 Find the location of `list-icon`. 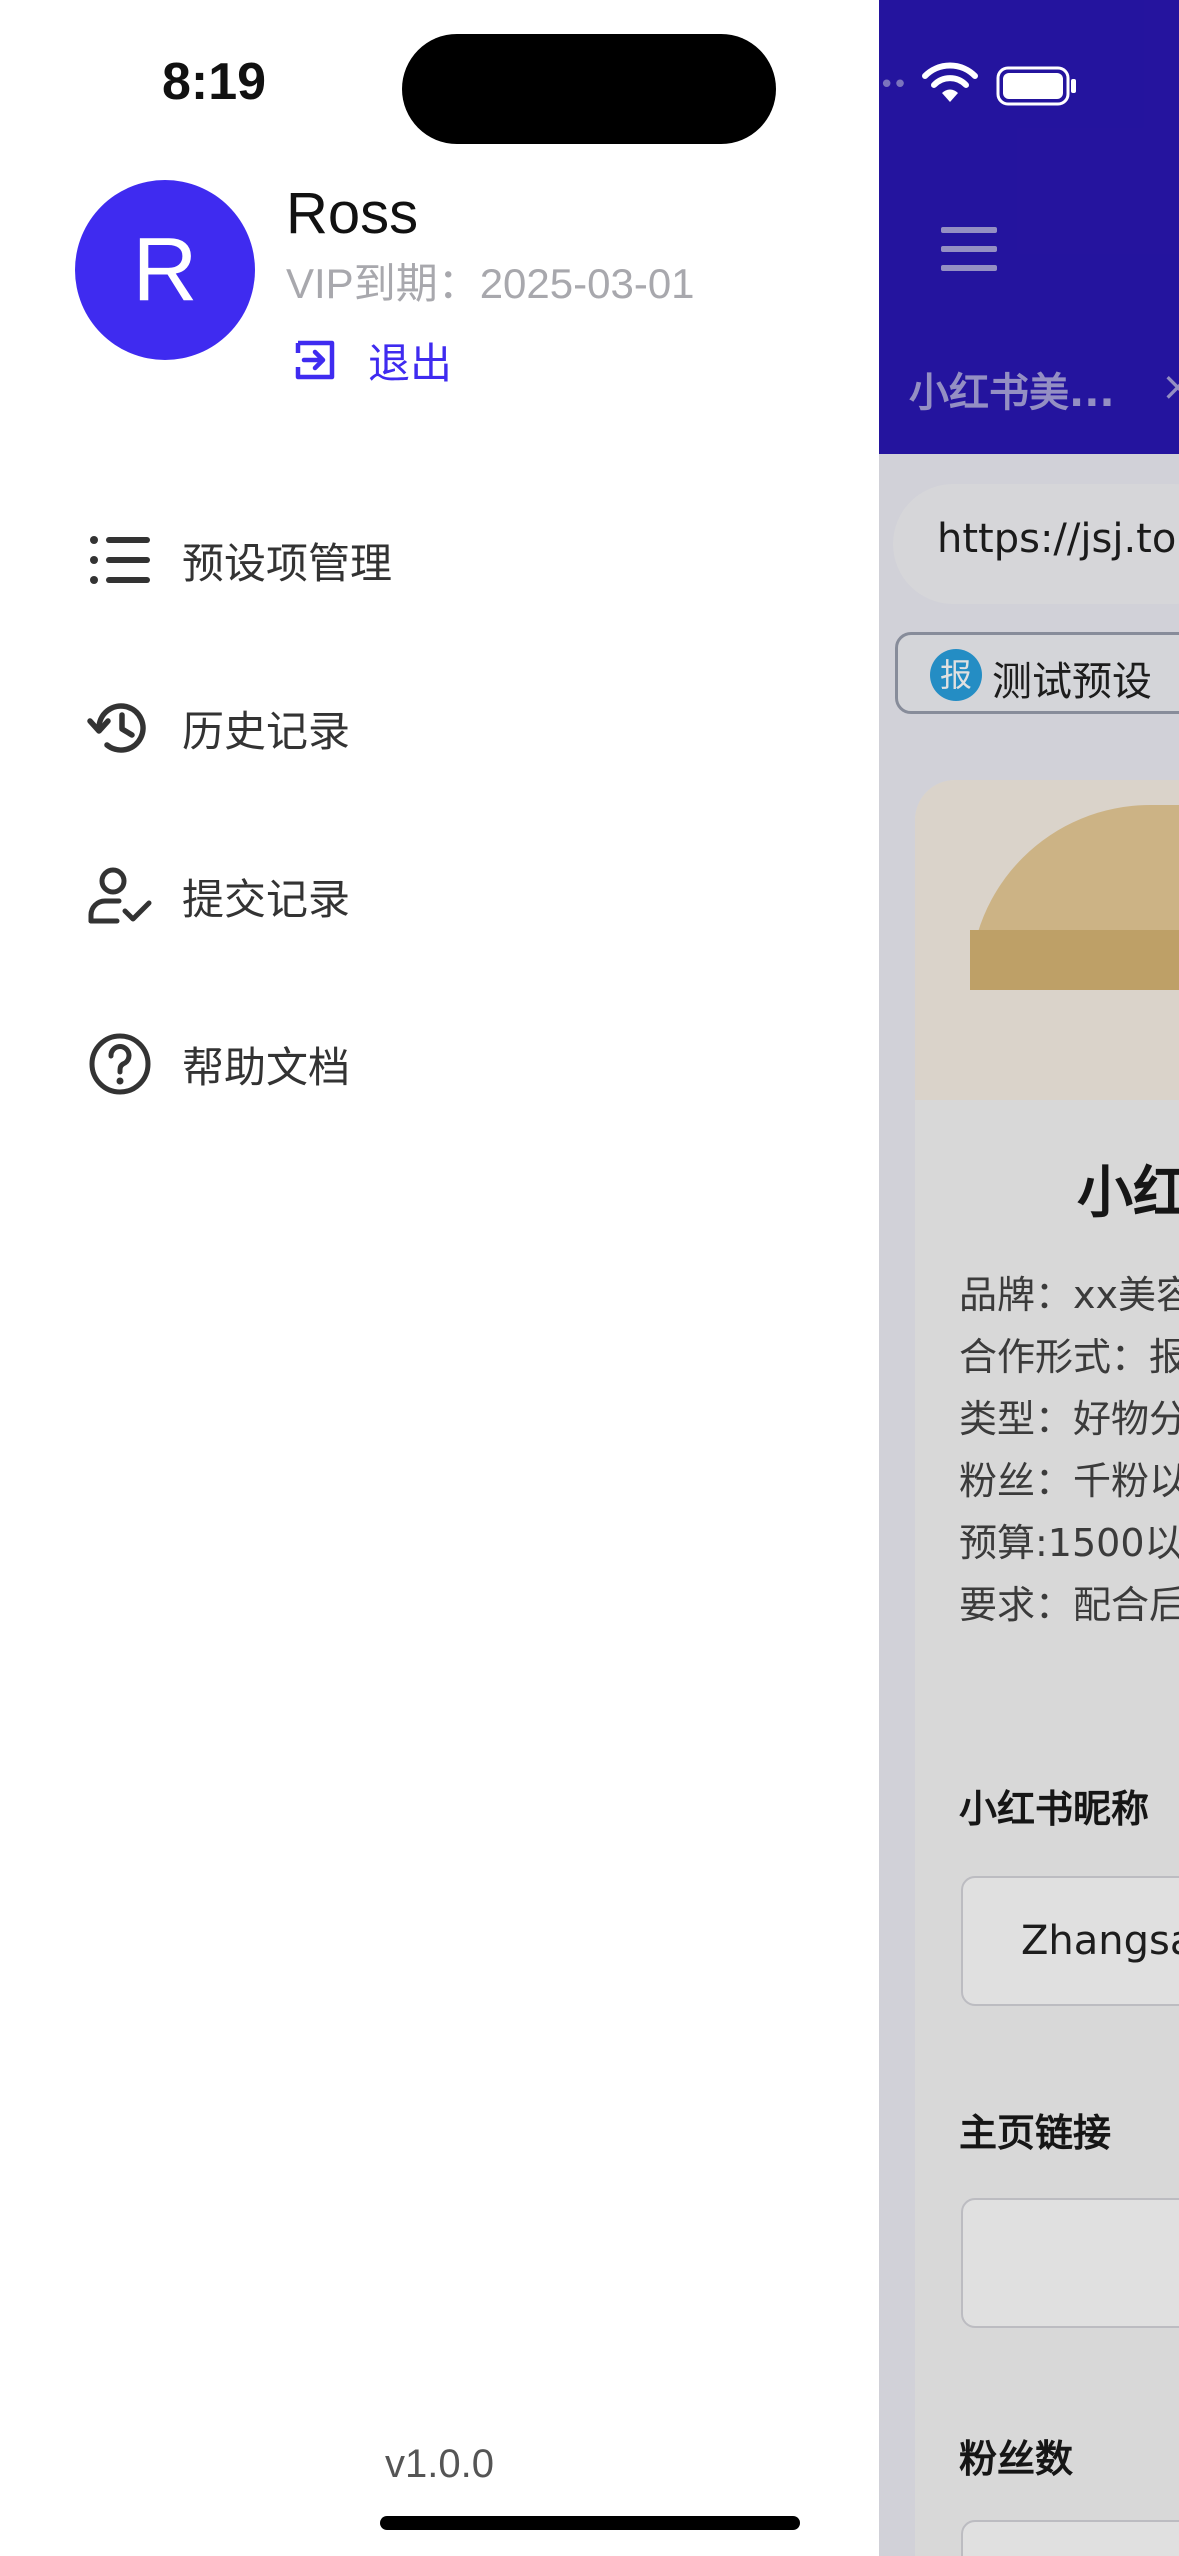

list-icon is located at coordinates (120, 560).